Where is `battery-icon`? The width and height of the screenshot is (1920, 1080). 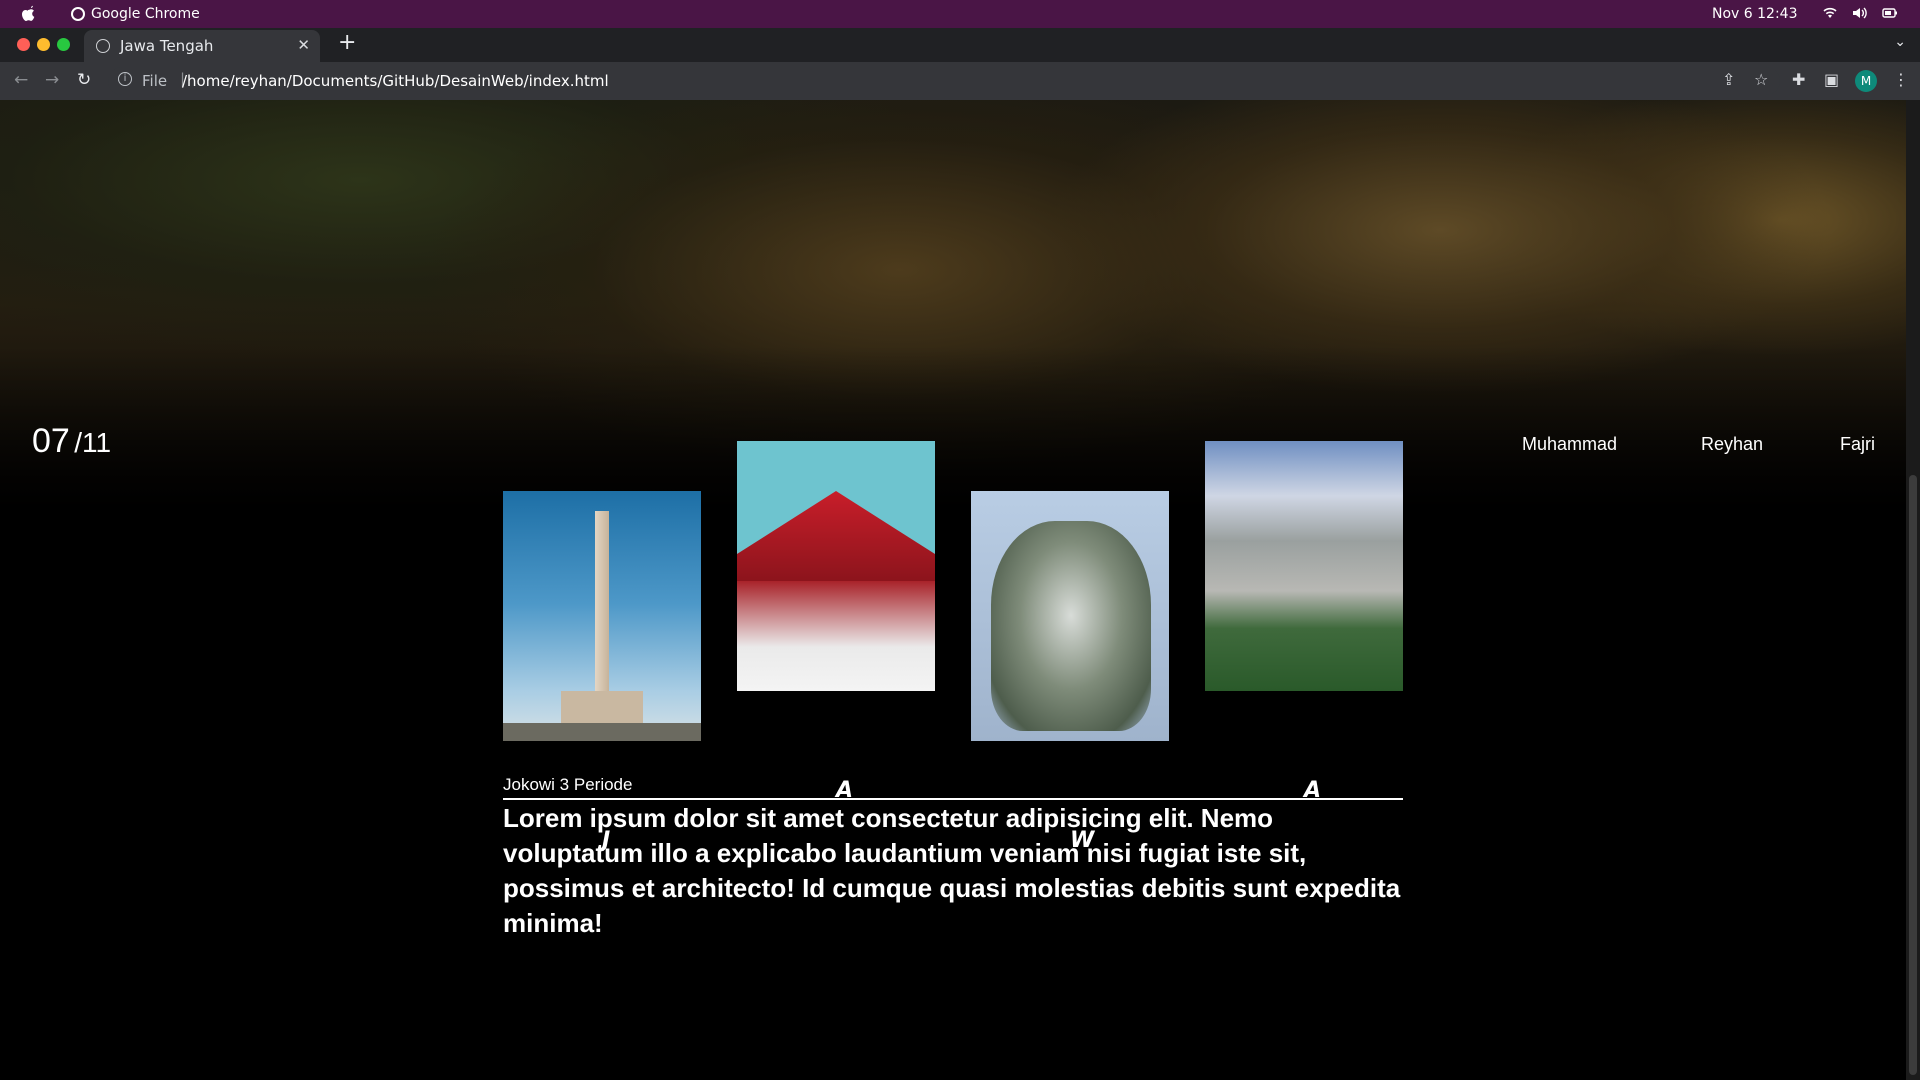
battery-icon is located at coordinates (1890, 13).